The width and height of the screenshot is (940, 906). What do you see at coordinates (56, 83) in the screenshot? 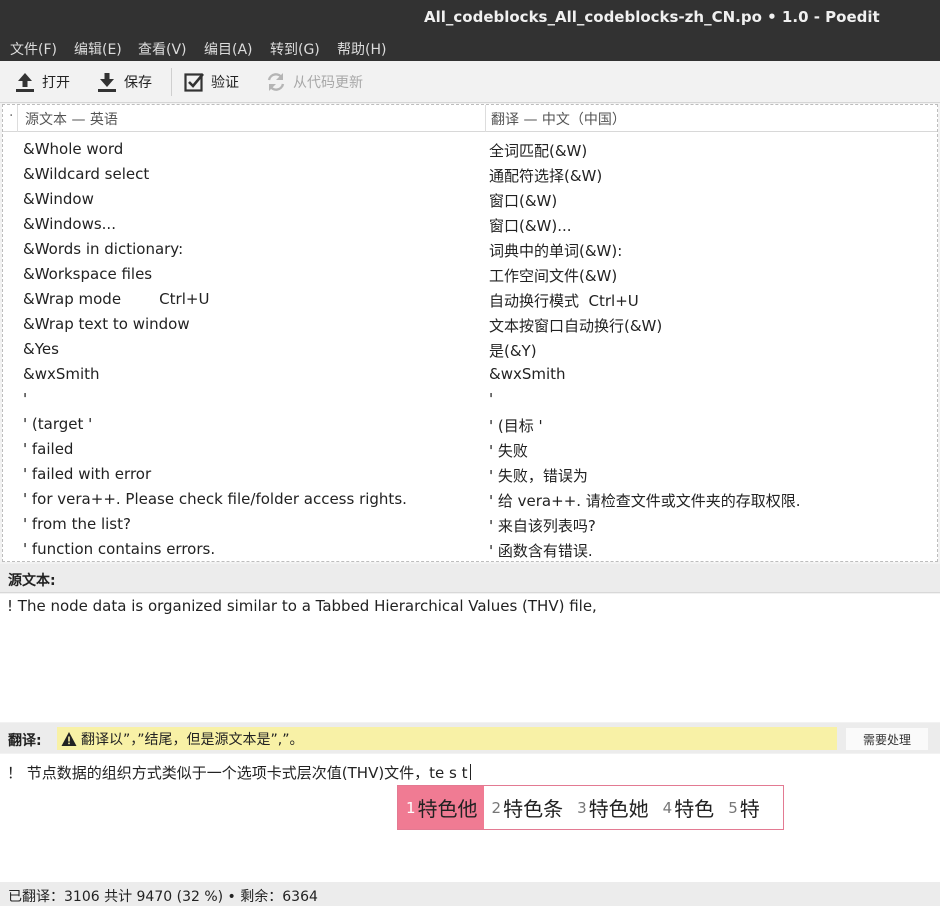
I see `open-label: 打开` at bounding box center [56, 83].